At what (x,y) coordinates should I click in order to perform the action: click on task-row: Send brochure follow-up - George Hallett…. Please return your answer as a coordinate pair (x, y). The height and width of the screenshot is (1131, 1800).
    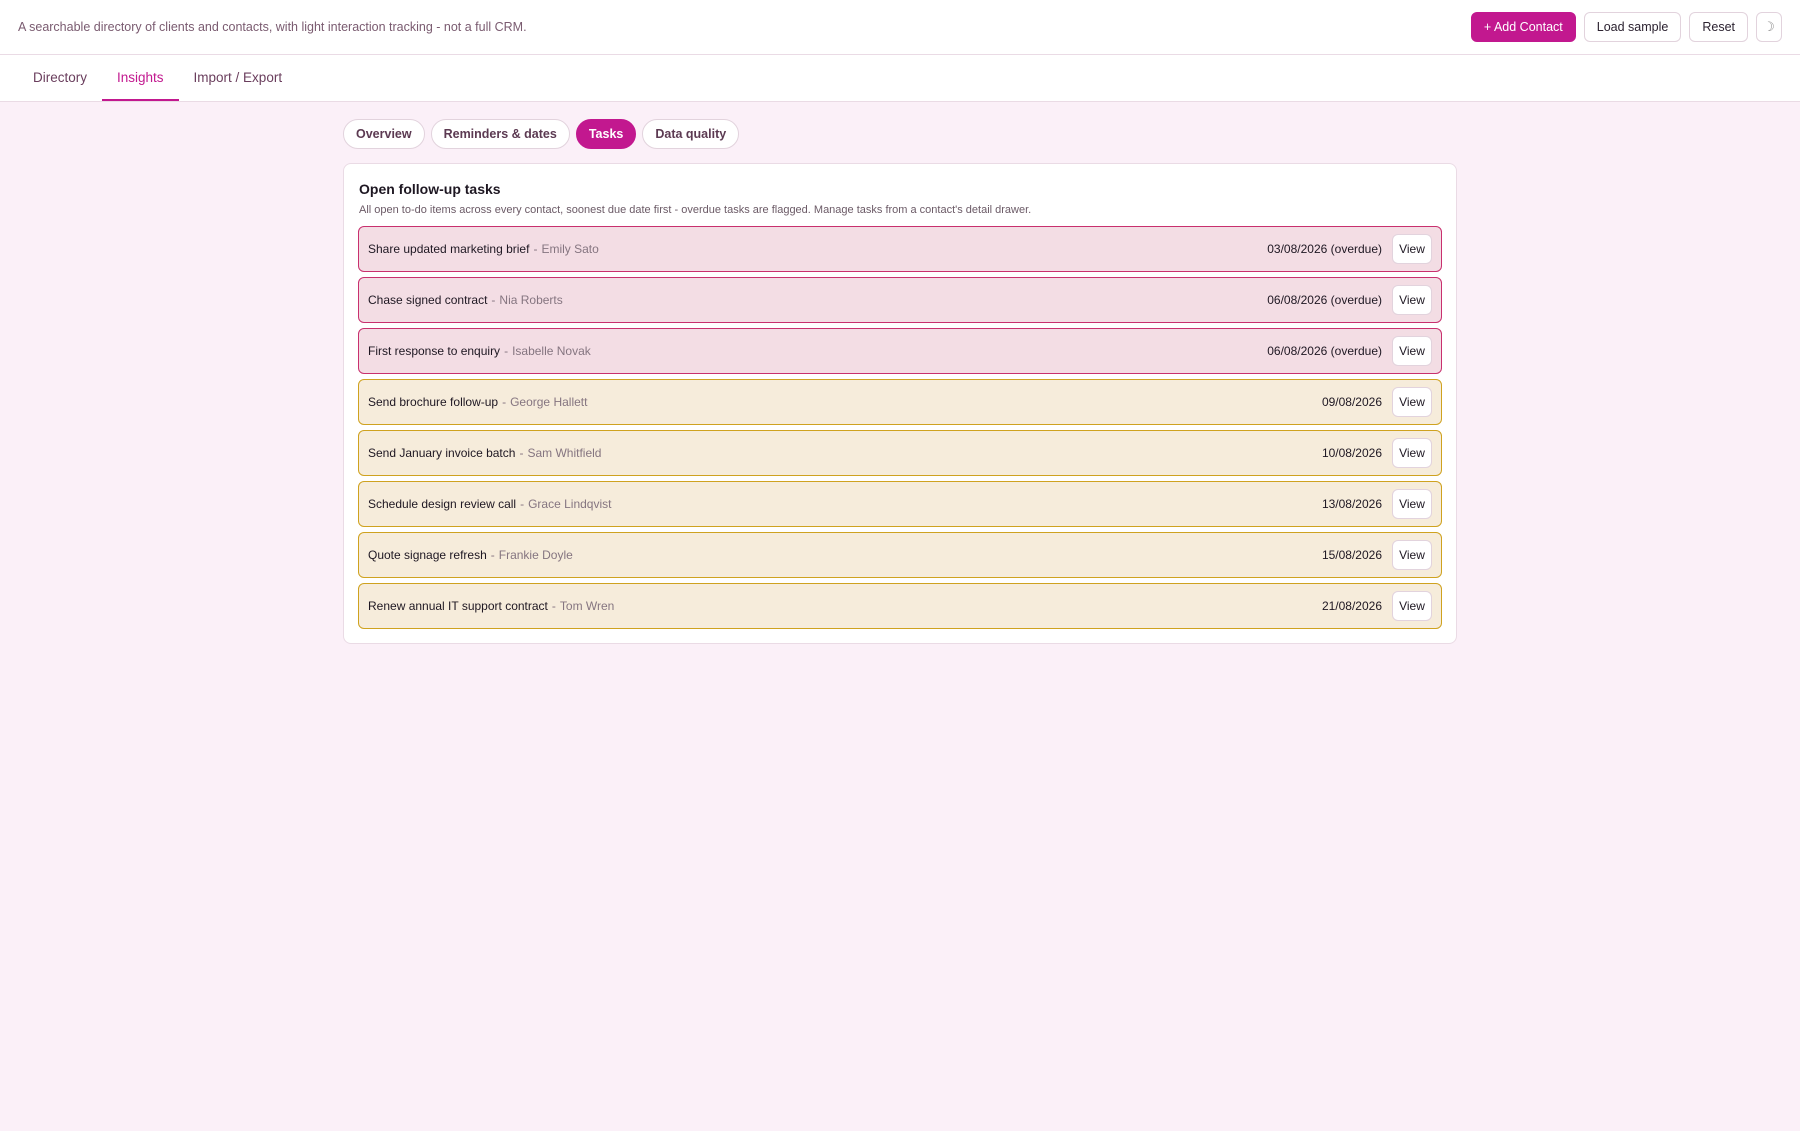
    Looking at the image, I should click on (900, 402).